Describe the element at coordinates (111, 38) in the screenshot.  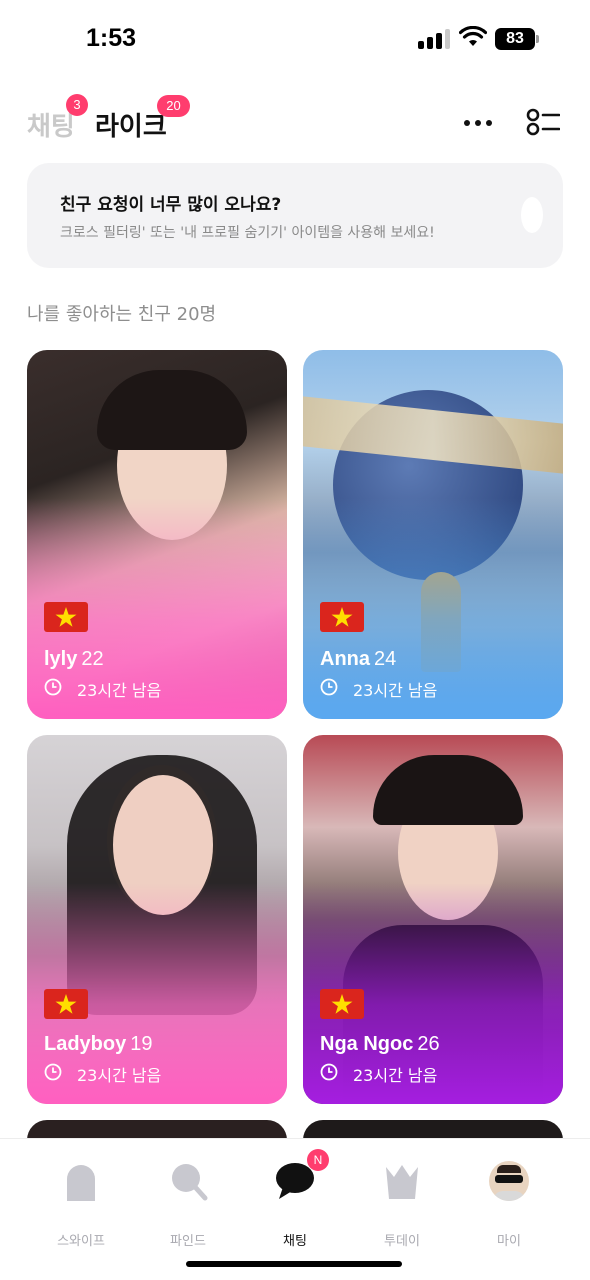
I see `status-time: 1:53` at that location.